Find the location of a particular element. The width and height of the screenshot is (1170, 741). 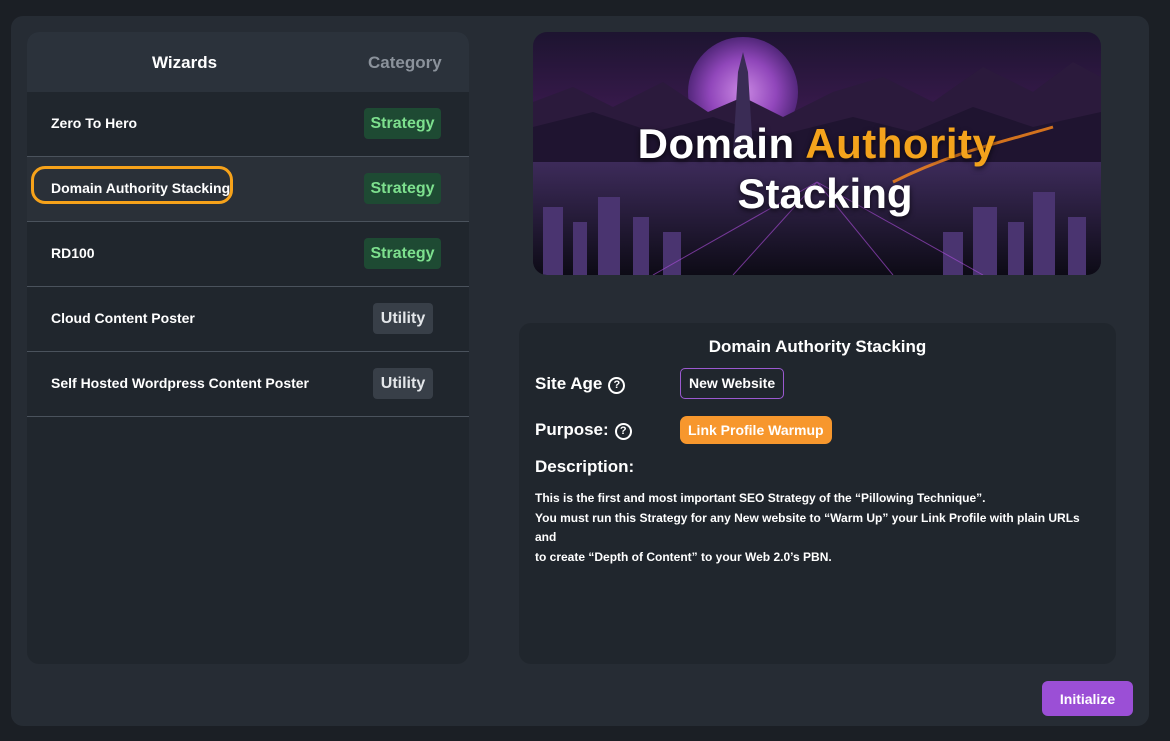

wizard-row-rd100: RD100 Strategy is located at coordinates (248, 254).